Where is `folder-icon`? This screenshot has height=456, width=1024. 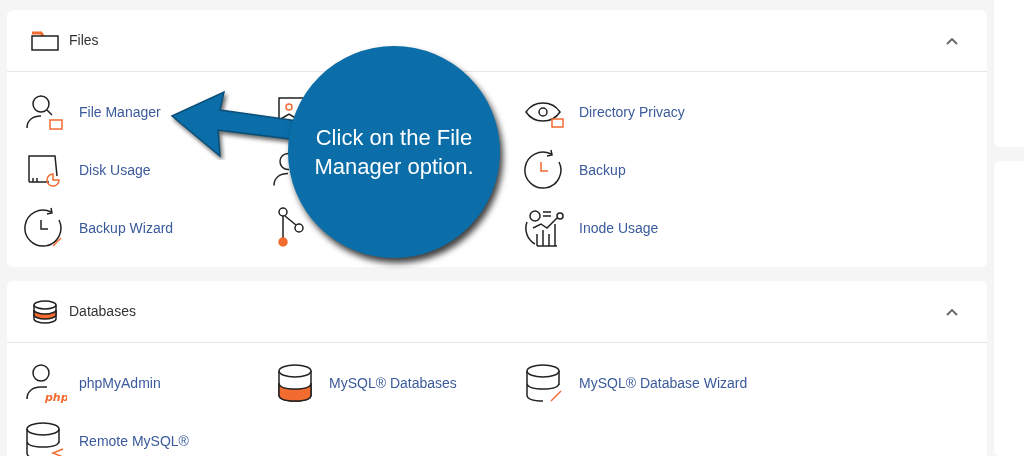
folder-icon is located at coordinates (45, 40).